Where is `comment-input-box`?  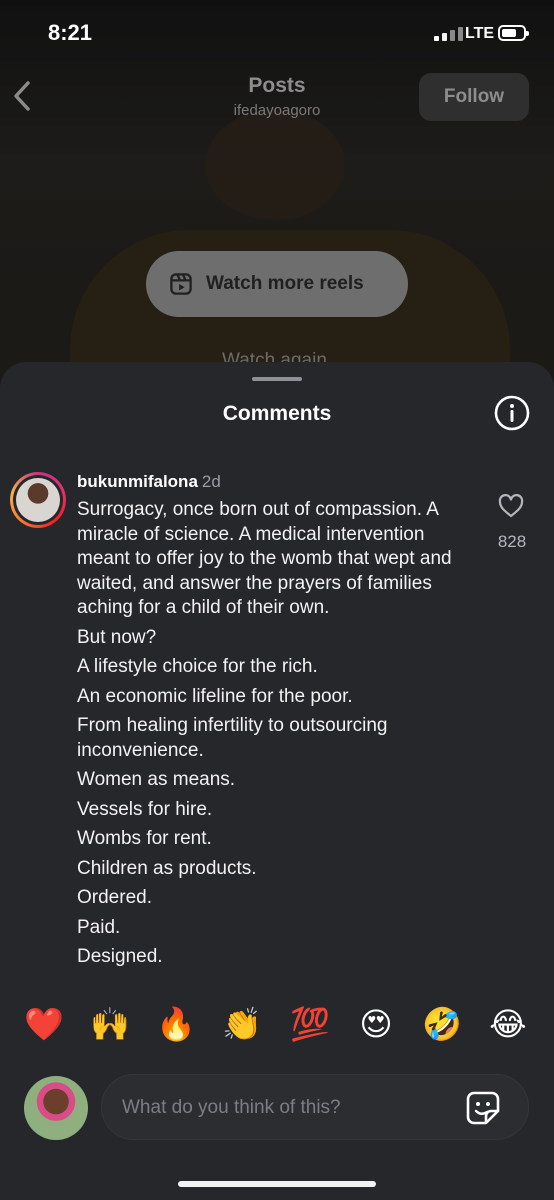
comment-input-box is located at coordinates (315, 1107).